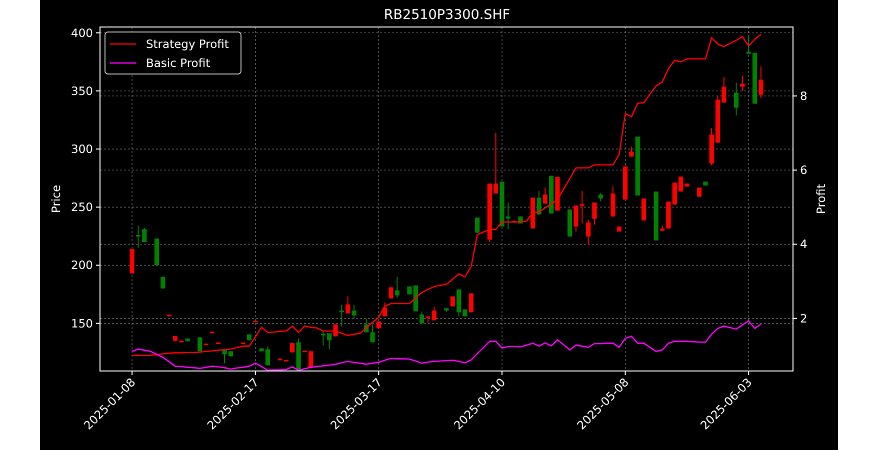 The image size is (878, 450). I want to click on tick-label: 350, so click(82, 91).